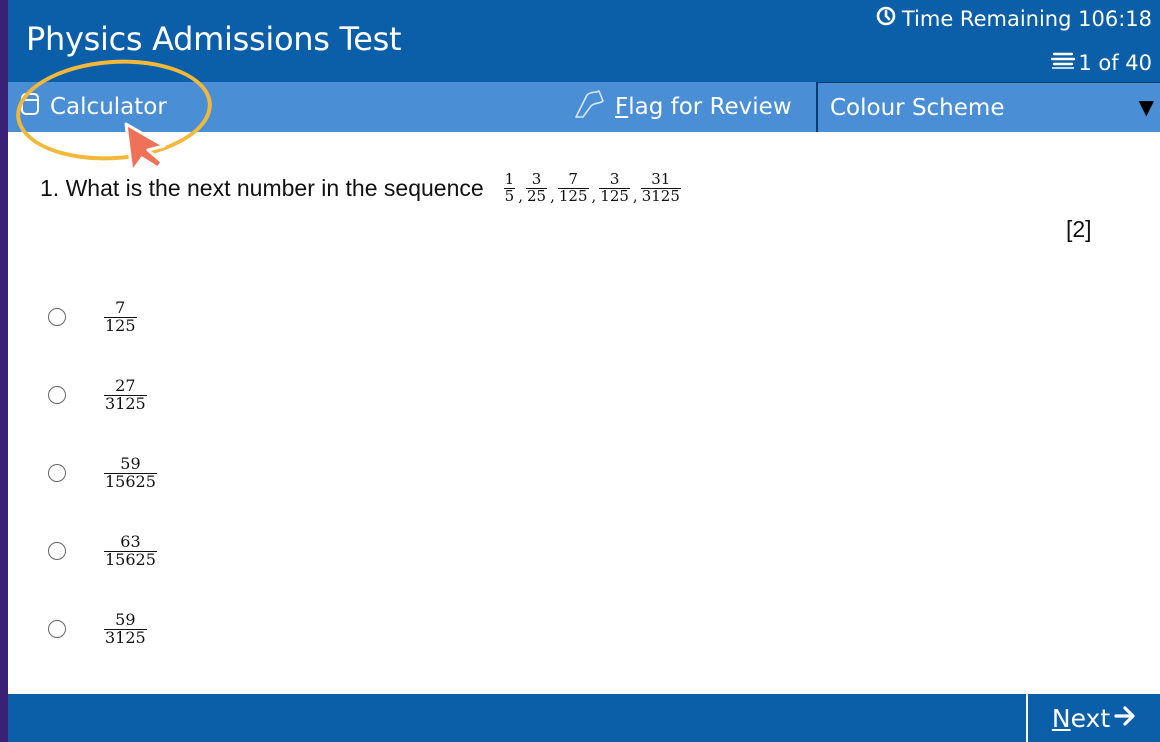 This screenshot has height=742, width=1160. I want to click on answer-option: 59 3125, so click(102, 629).